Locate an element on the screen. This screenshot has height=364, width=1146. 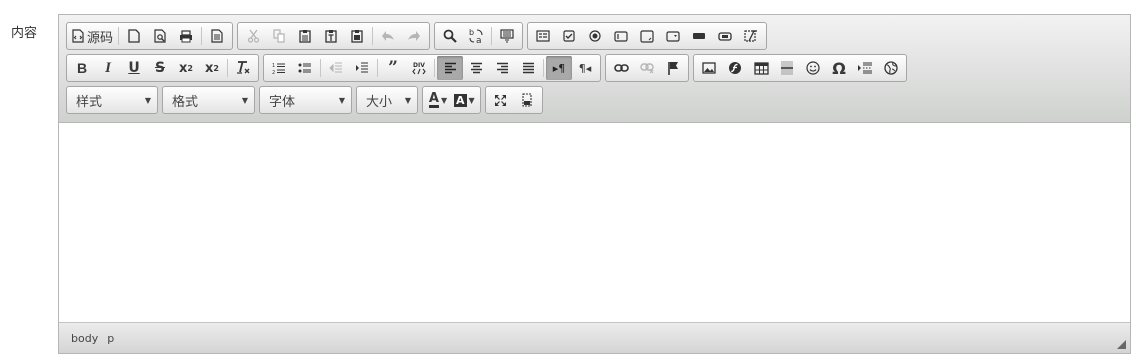
italic-button: I is located at coordinates (108, 68).